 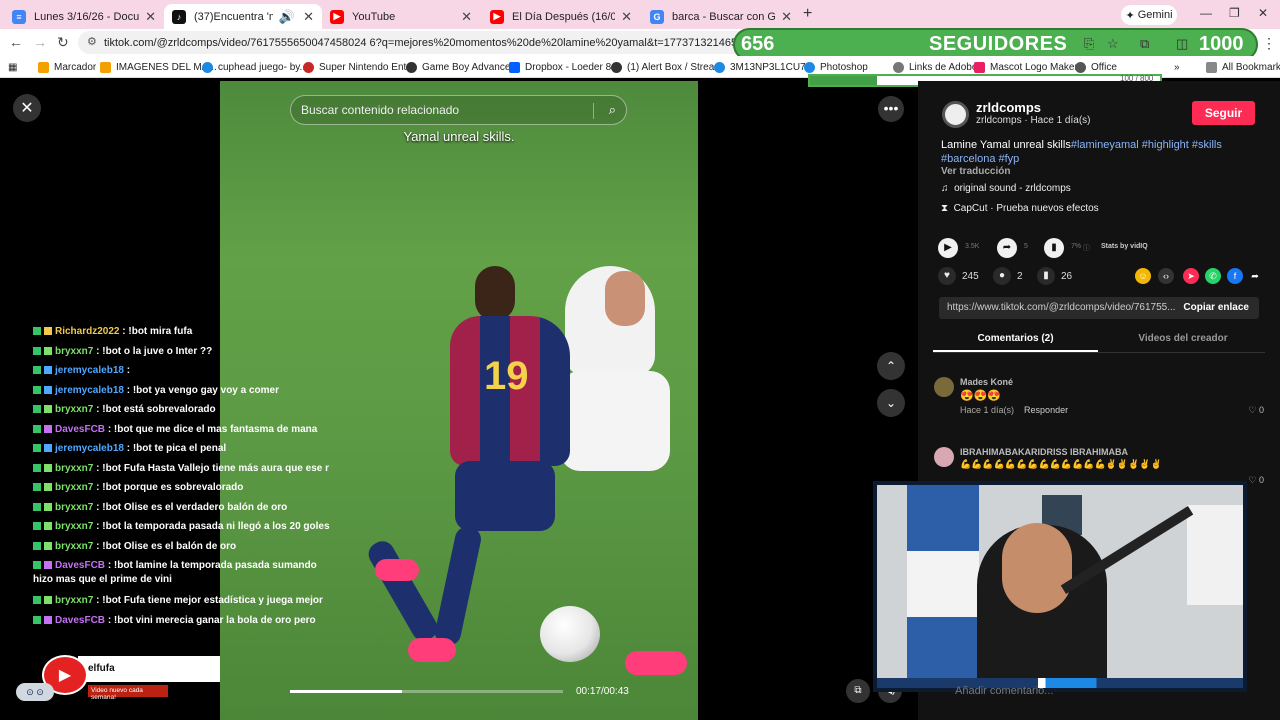 What do you see at coordinates (612, 110) in the screenshot?
I see `search-icon: ⌕` at bounding box center [612, 110].